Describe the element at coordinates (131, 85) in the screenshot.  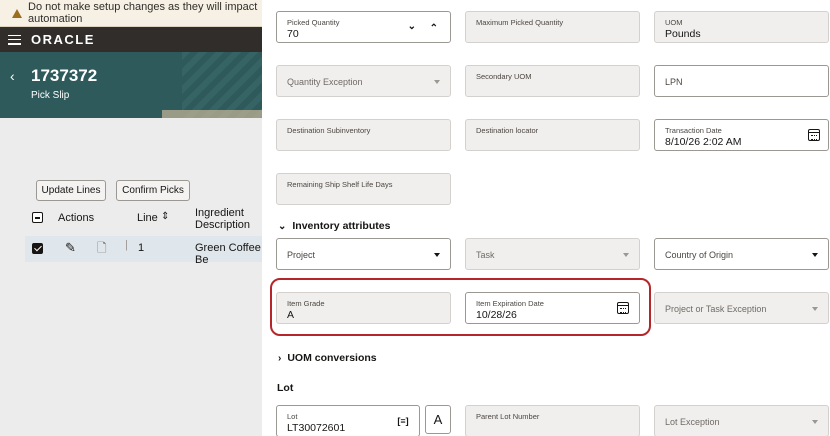
I see `page-header: ‹ 1737372 Pick Slip` at that location.